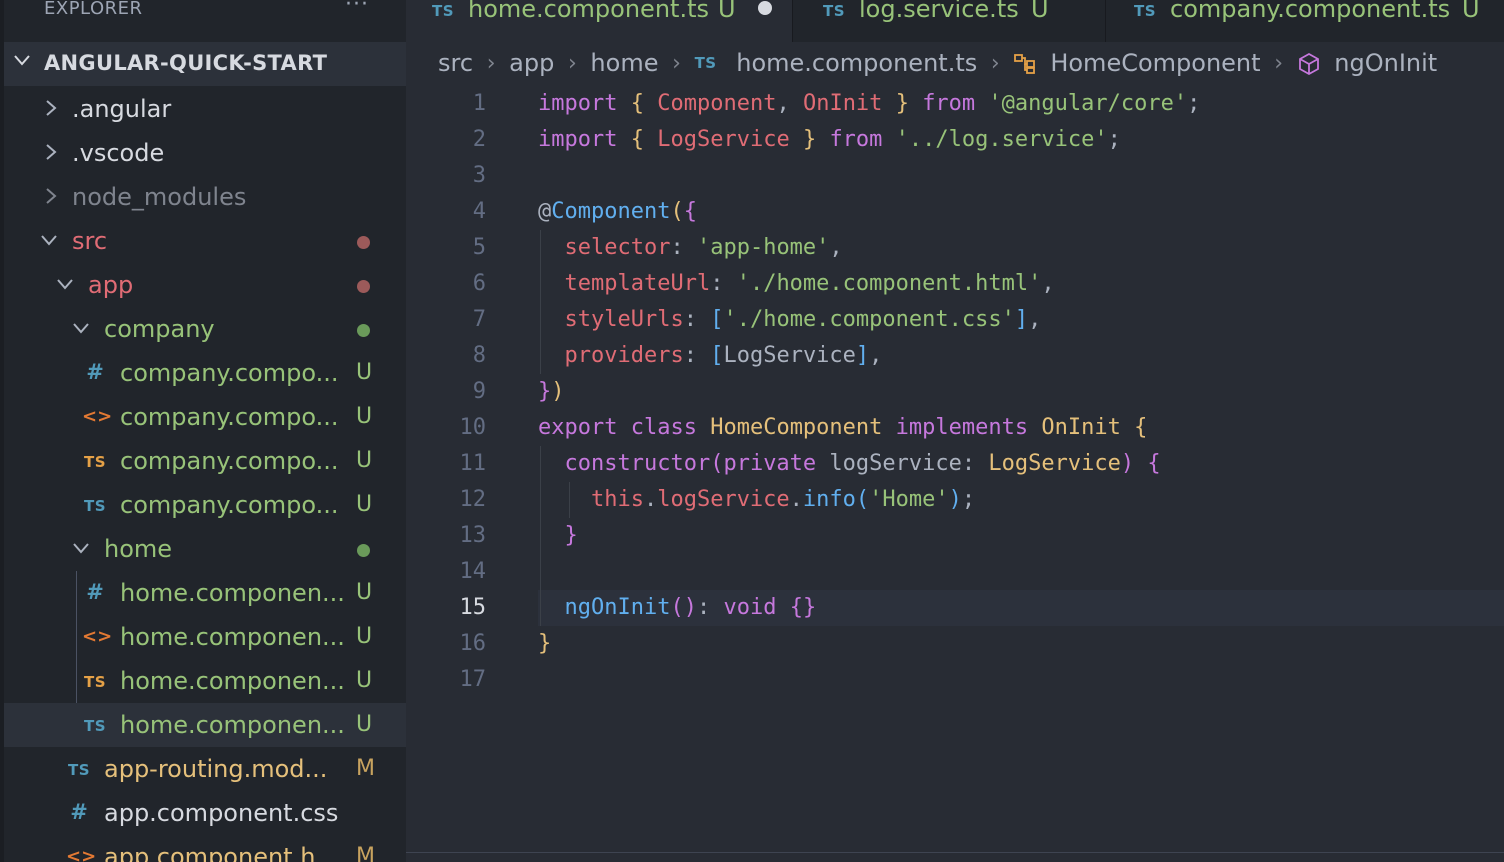 The width and height of the screenshot is (1504, 862). What do you see at coordinates (93, 9) in the screenshot?
I see `explorer-title: EXPLORER` at bounding box center [93, 9].